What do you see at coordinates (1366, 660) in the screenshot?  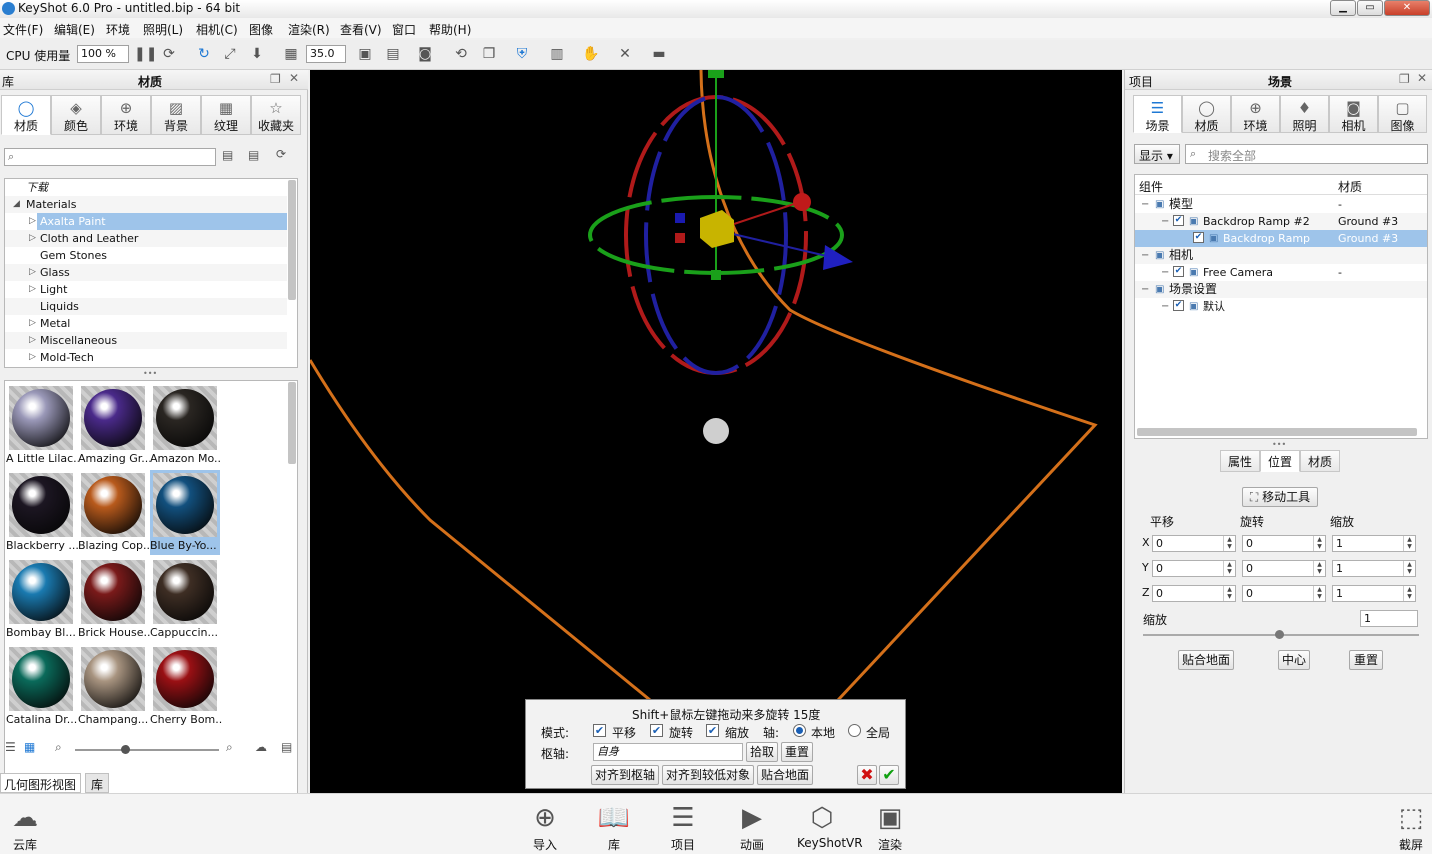 I see `reset-transform-button: 重置` at bounding box center [1366, 660].